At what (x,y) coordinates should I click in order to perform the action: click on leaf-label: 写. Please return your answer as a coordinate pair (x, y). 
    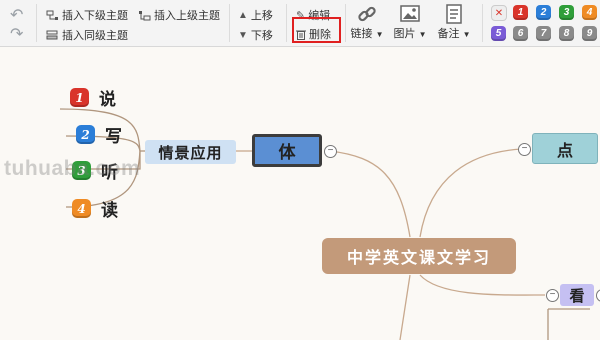
    Looking at the image, I should click on (113, 137).